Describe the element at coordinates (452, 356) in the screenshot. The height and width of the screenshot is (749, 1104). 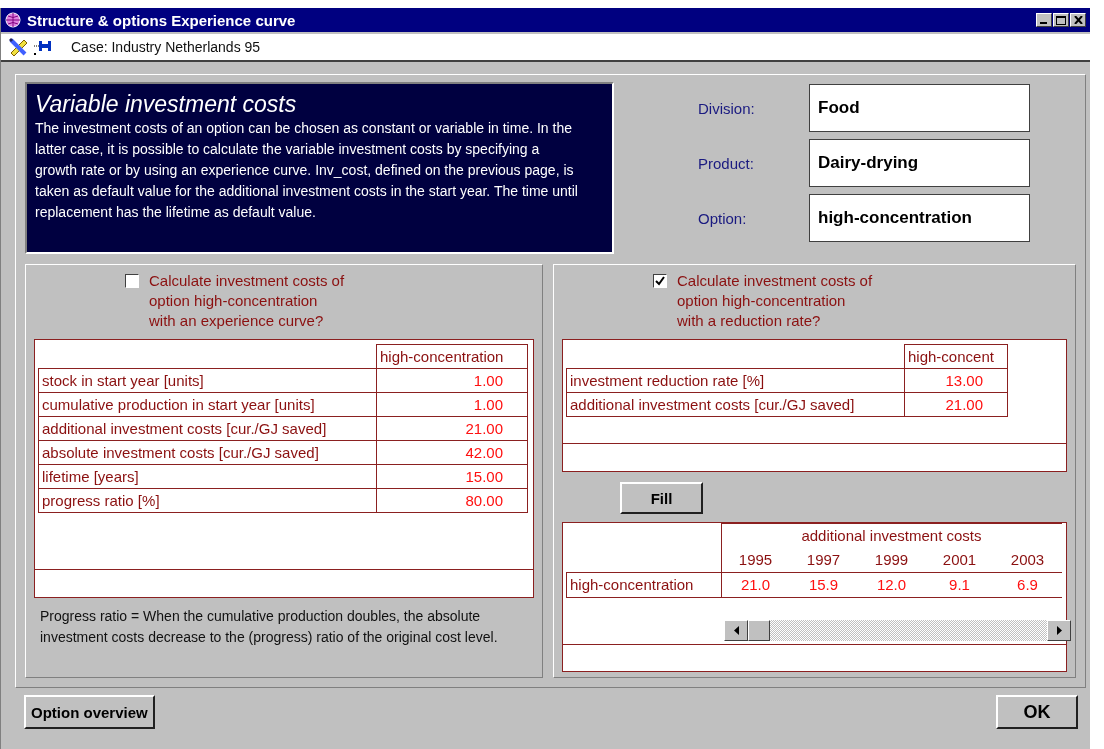
I see `column-header: high-concentration` at that location.